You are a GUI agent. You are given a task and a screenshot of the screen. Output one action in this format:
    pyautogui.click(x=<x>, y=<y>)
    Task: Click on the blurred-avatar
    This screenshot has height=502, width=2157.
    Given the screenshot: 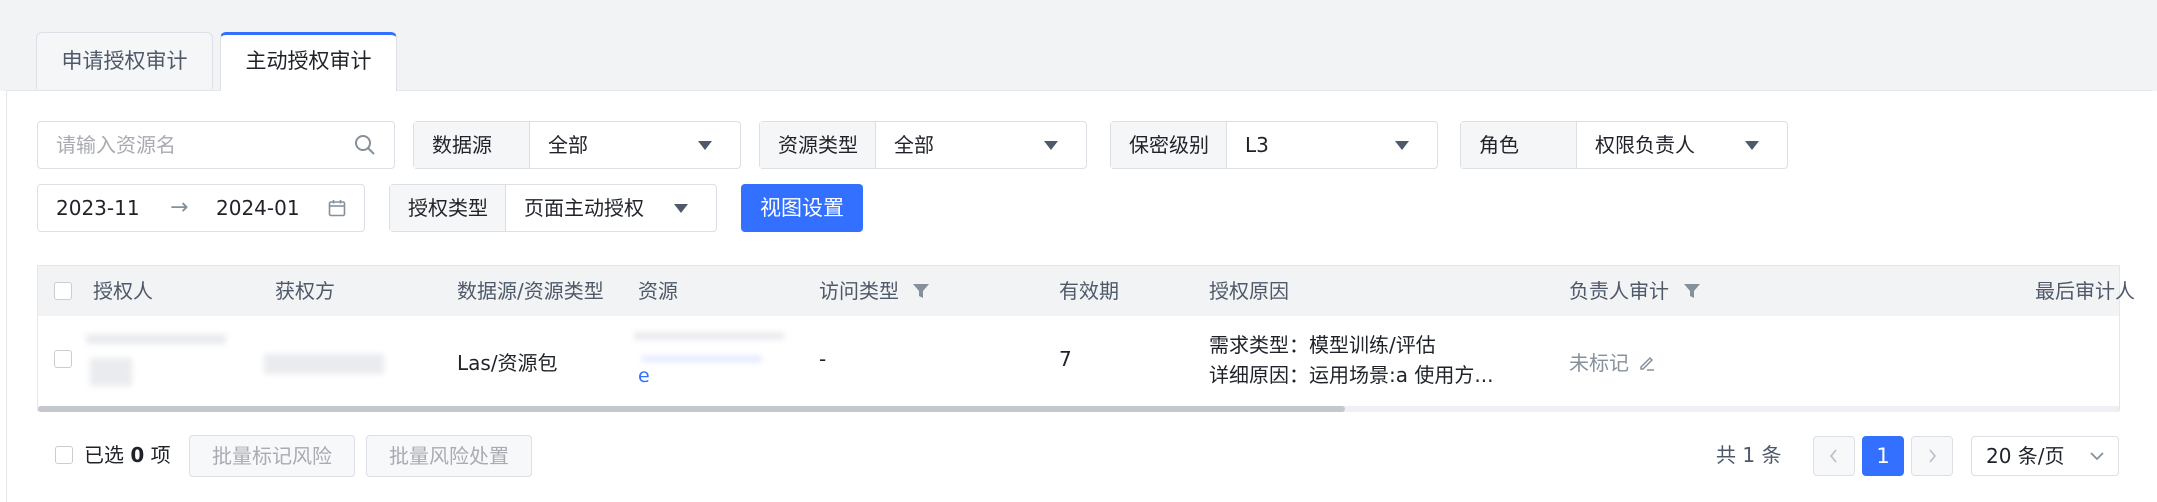 What is the action you would take?
    pyautogui.click(x=111, y=372)
    